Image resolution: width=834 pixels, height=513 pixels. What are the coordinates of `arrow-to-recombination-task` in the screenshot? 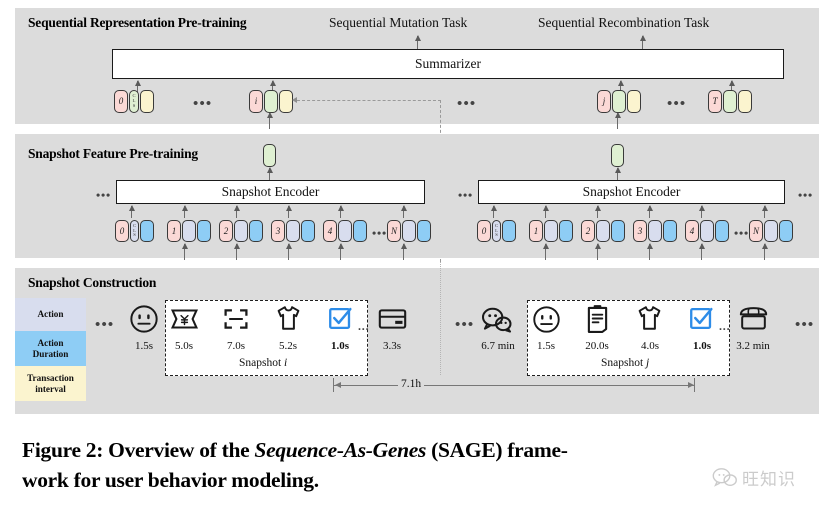 It's located at (643, 43).